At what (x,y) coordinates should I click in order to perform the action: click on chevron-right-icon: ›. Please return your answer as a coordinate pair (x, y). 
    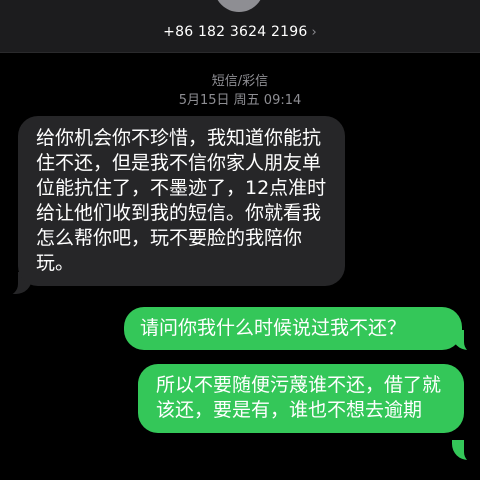
    Looking at the image, I should click on (314, 32).